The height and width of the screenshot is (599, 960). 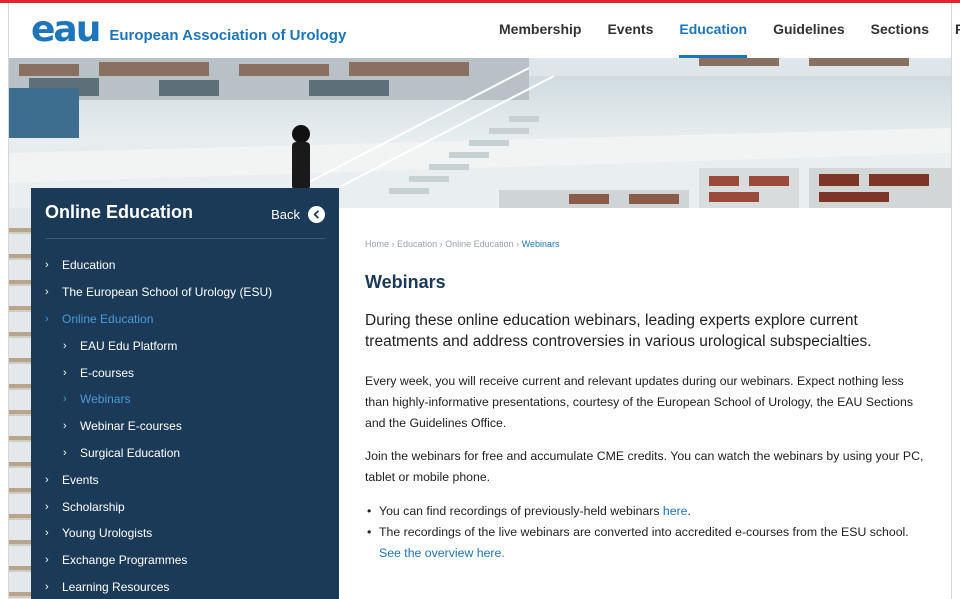 What do you see at coordinates (190, 453) in the screenshot?
I see `sidebar-item-surgical-education: › Surgical Education` at bounding box center [190, 453].